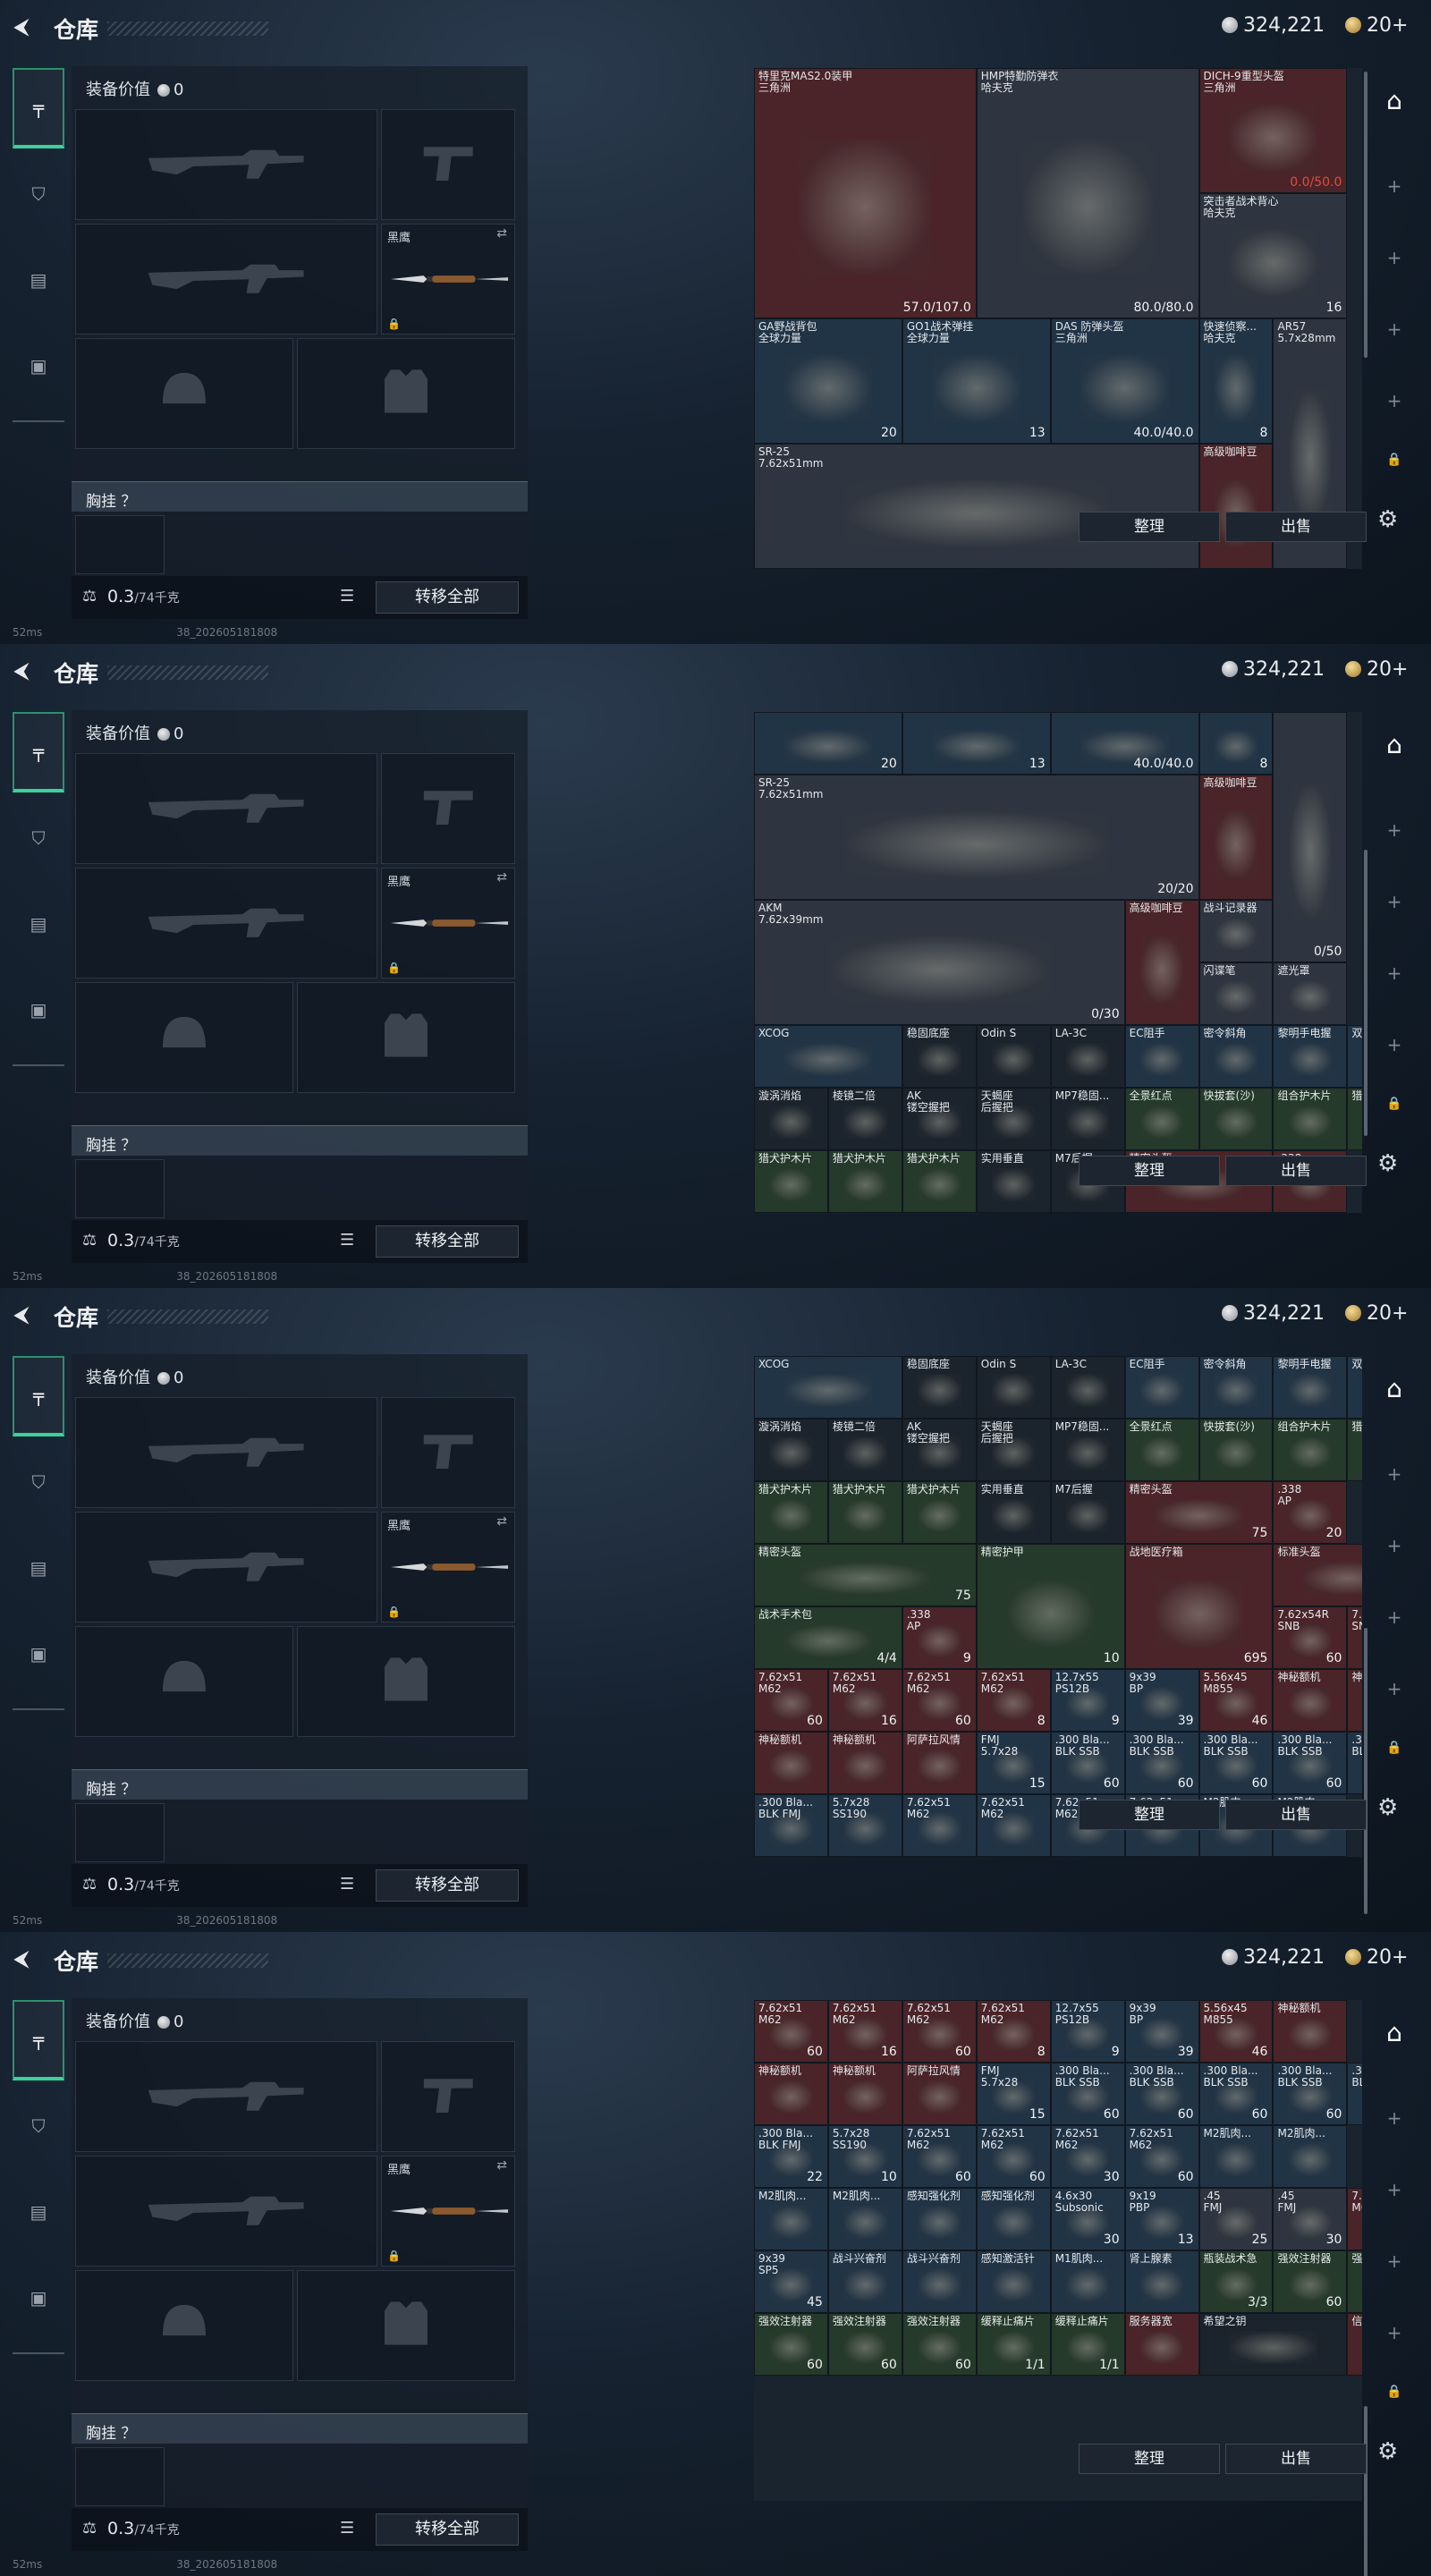 The width and height of the screenshot is (1431, 2576). Describe the element at coordinates (940, 1056) in the screenshot. I see `stash-item: 稳固底座` at that location.